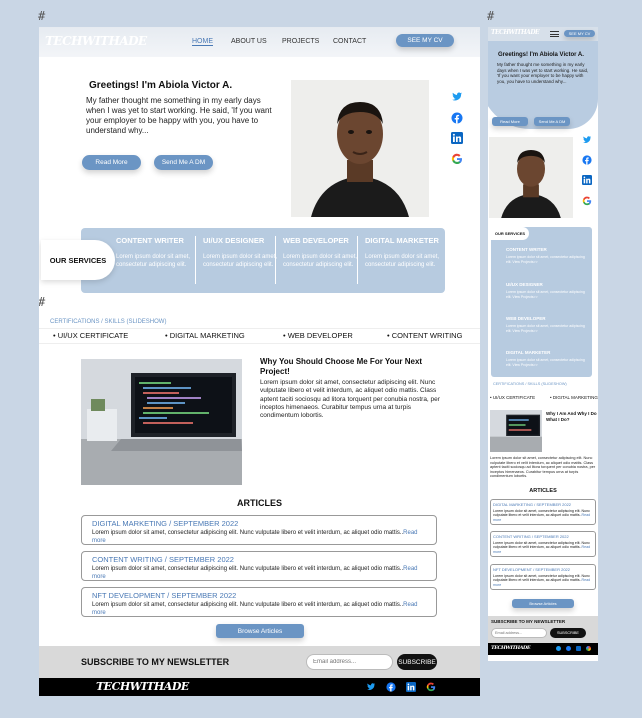  Describe the element at coordinates (318, 335) in the screenshot. I see `cert-item: • WEB DEVELOPER` at that location.